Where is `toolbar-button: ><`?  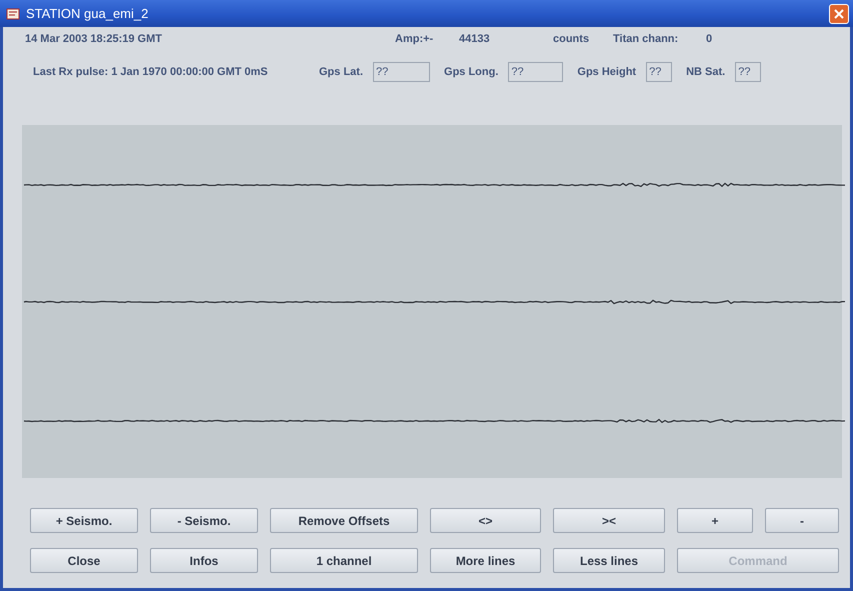 toolbar-button: >< is located at coordinates (609, 520).